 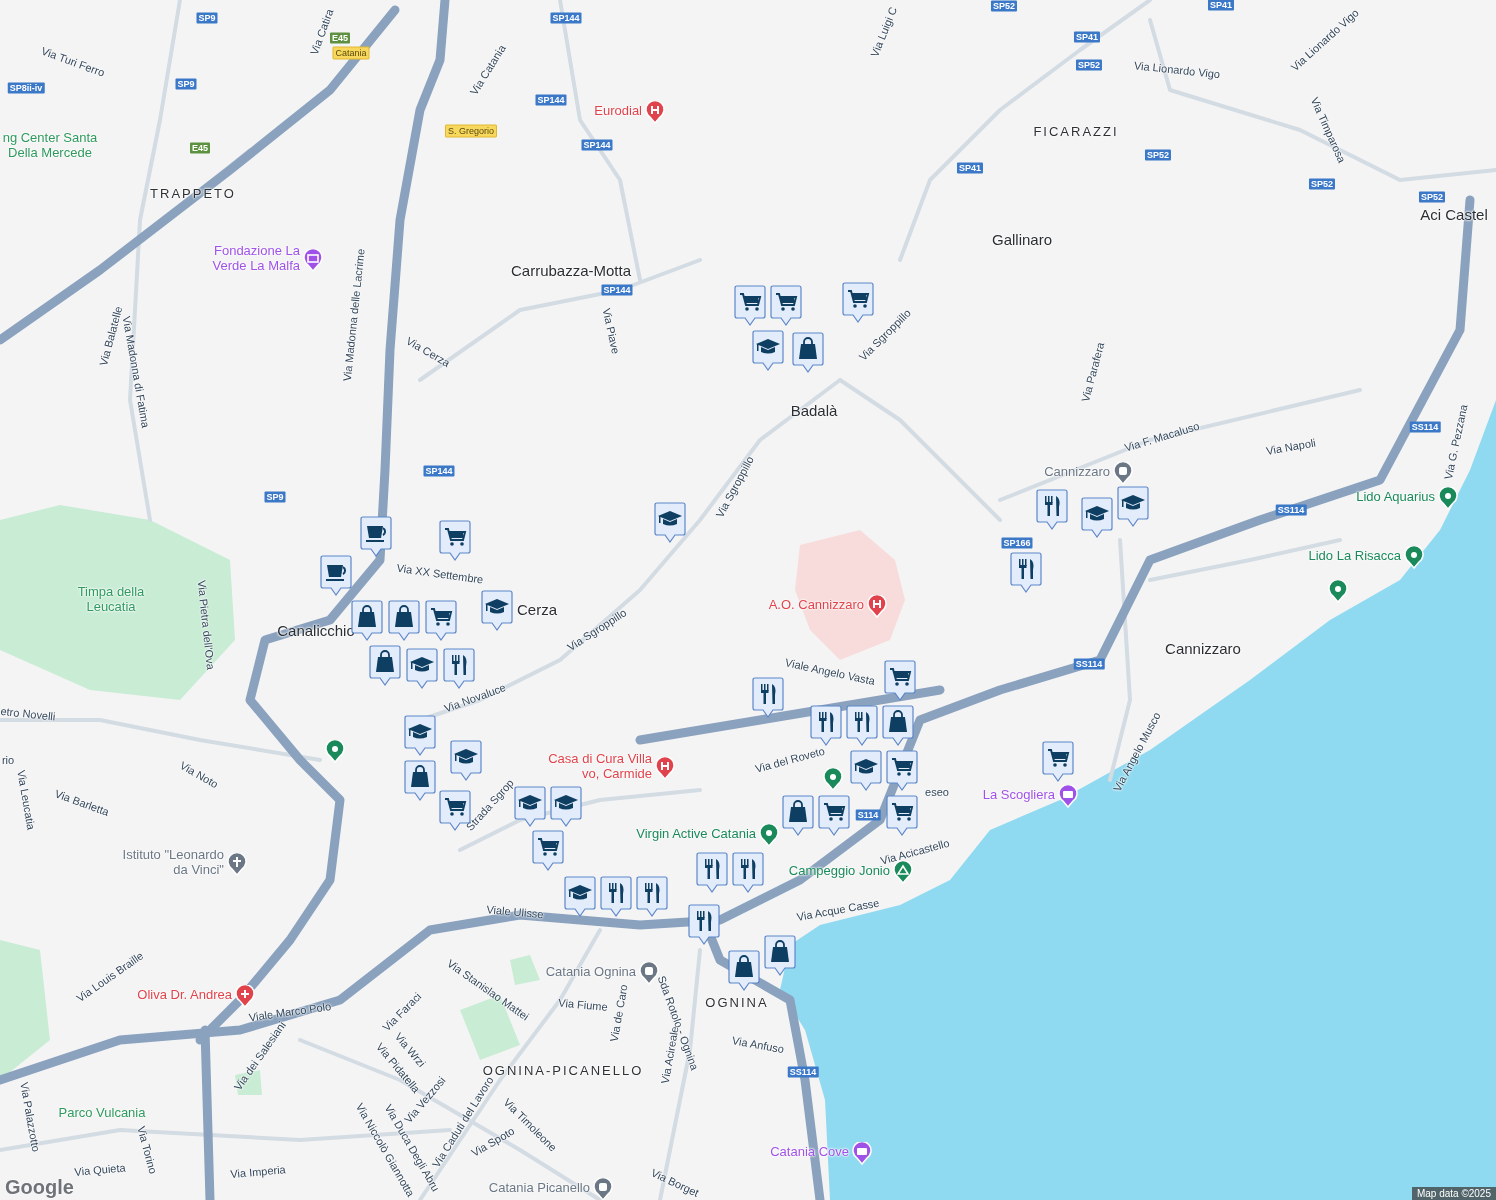 What do you see at coordinates (102, 1113) in the screenshot?
I see `park-label: Parco Vulcania` at bounding box center [102, 1113].